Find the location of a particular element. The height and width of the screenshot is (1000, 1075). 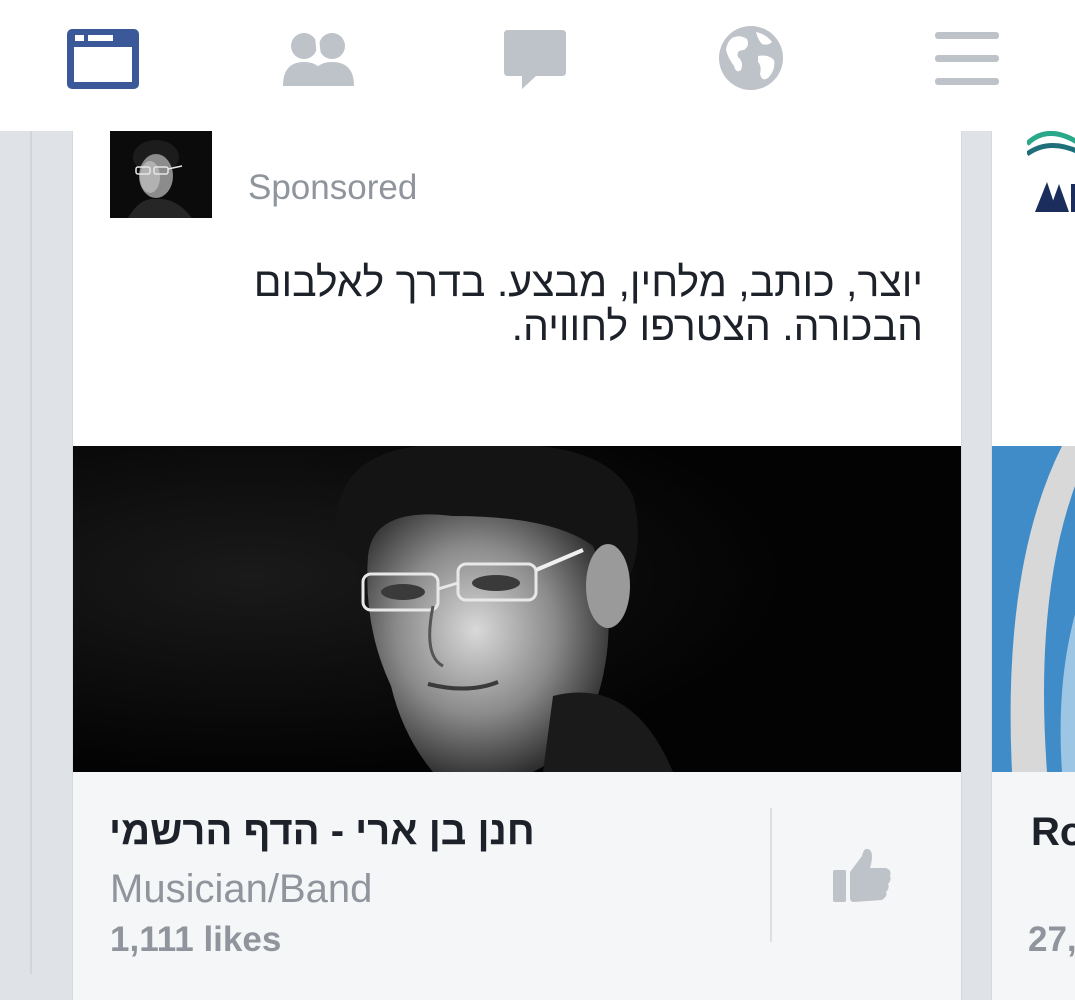

page-category: Musician/Band is located at coordinates (241, 889).